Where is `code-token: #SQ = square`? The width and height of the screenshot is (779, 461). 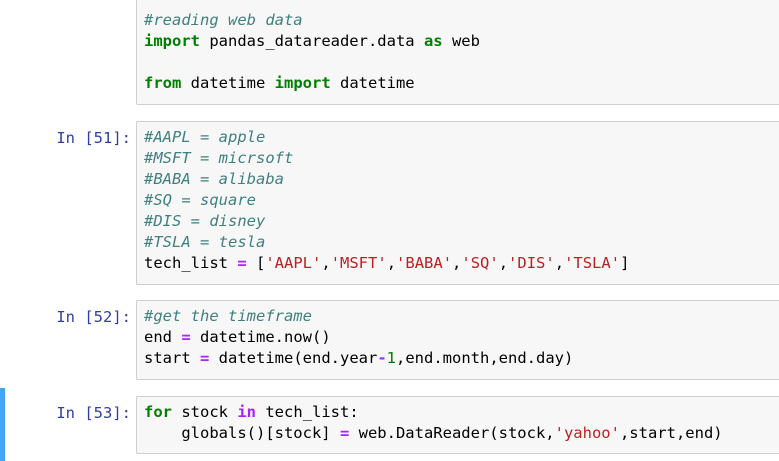 code-token: #SQ = square is located at coordinates (200, 200).